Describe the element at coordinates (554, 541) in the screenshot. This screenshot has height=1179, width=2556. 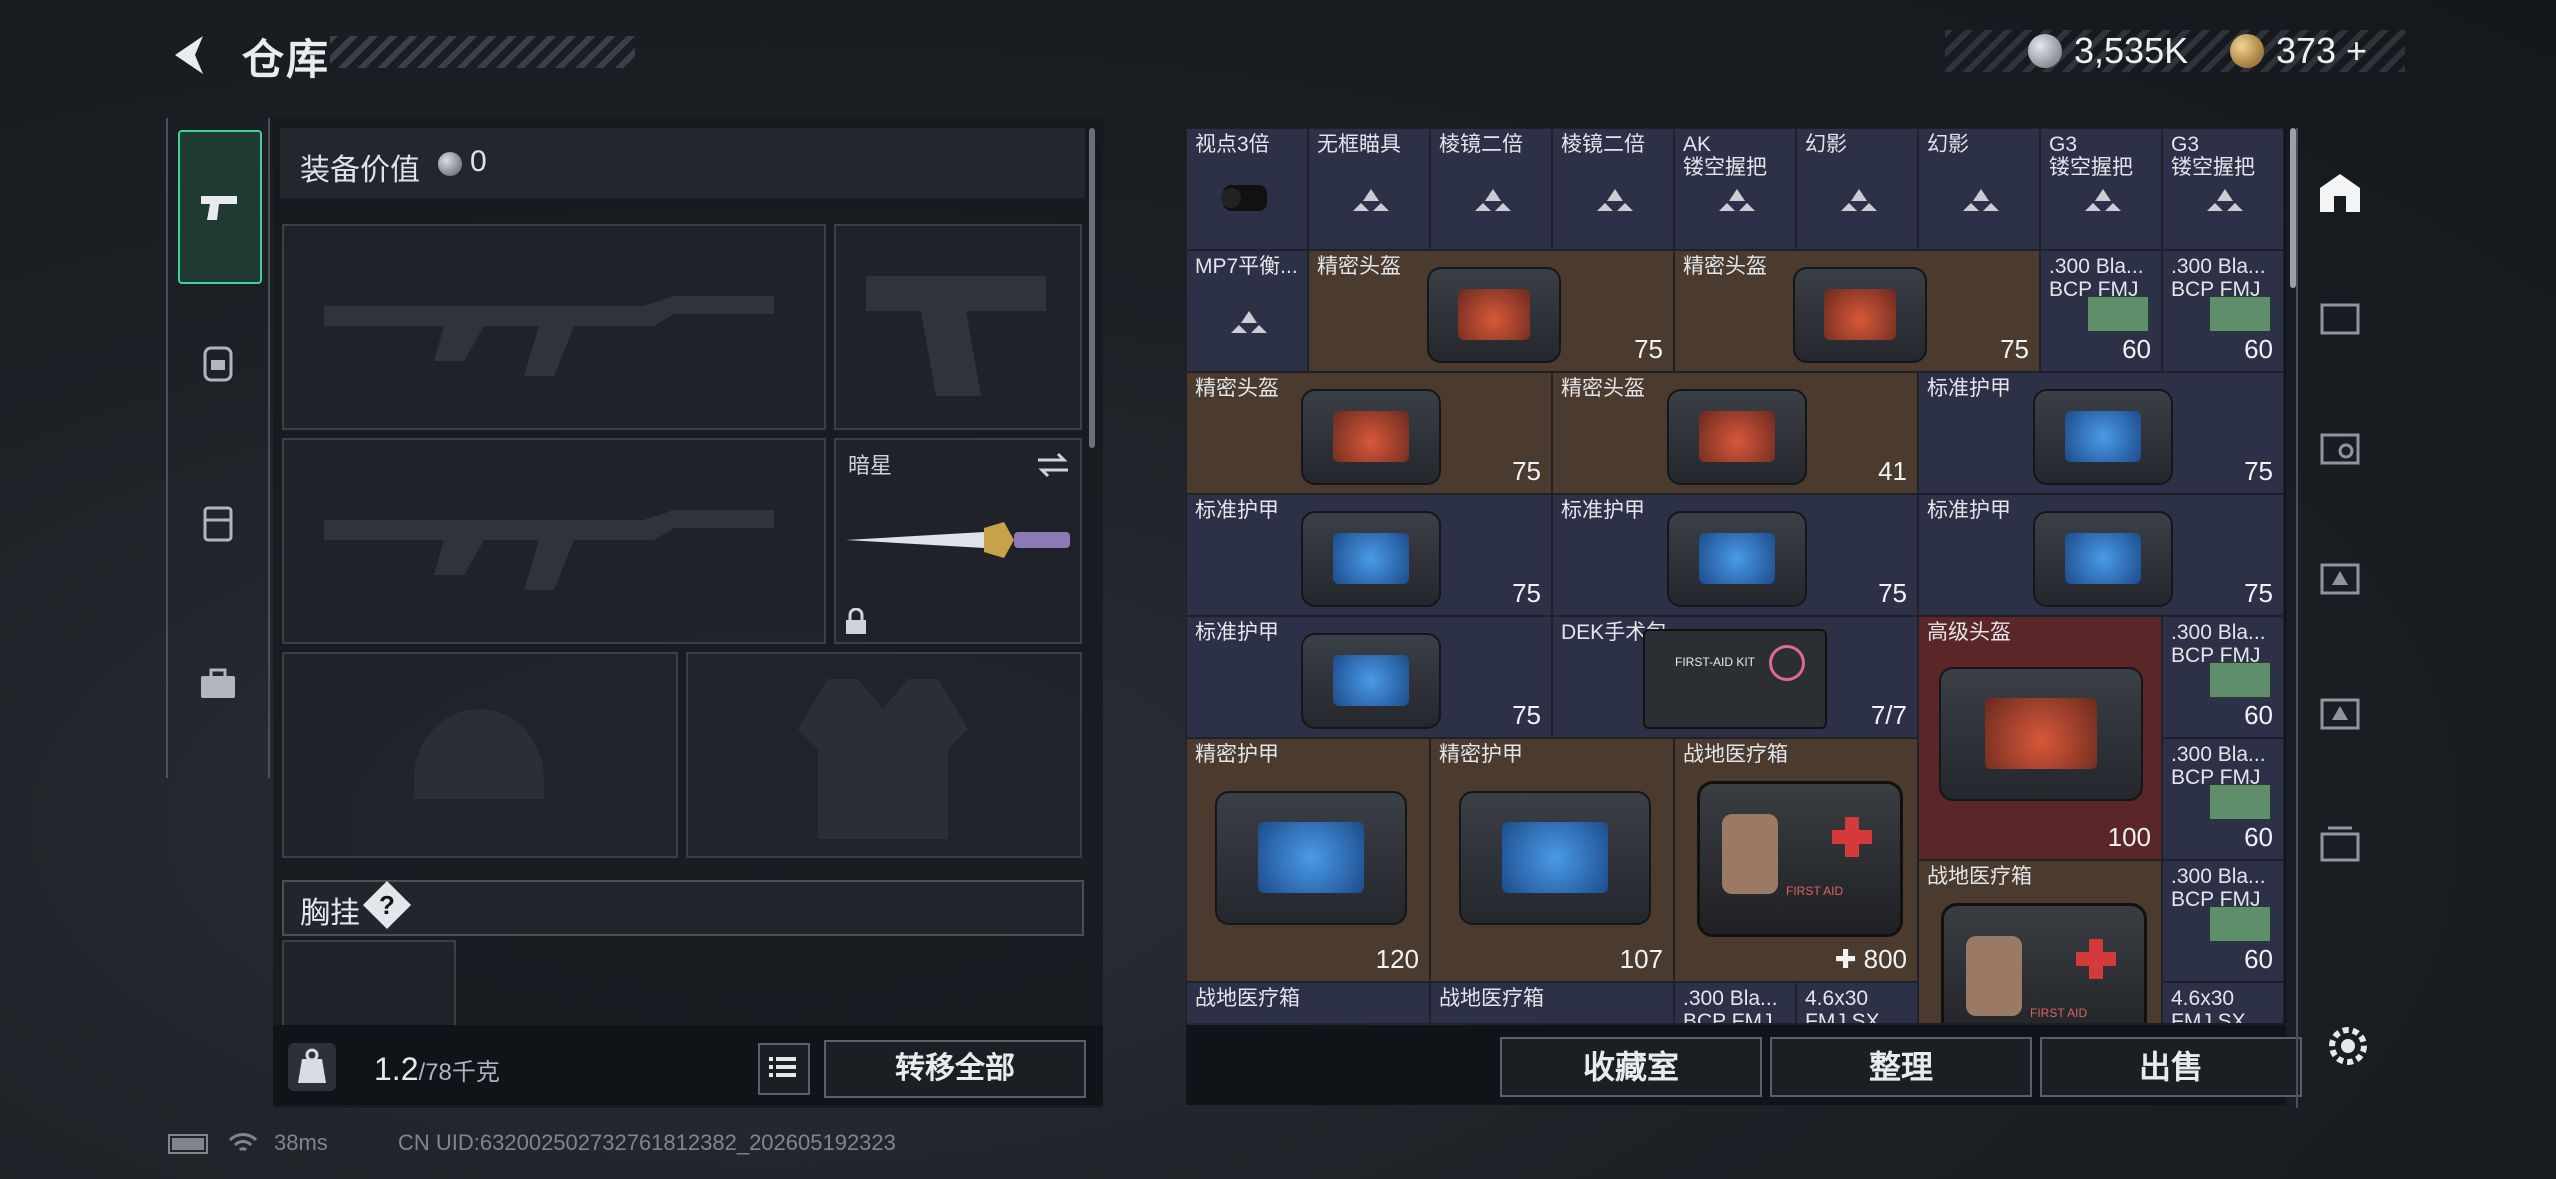
I see `secondary-weapon-slot` at that location.